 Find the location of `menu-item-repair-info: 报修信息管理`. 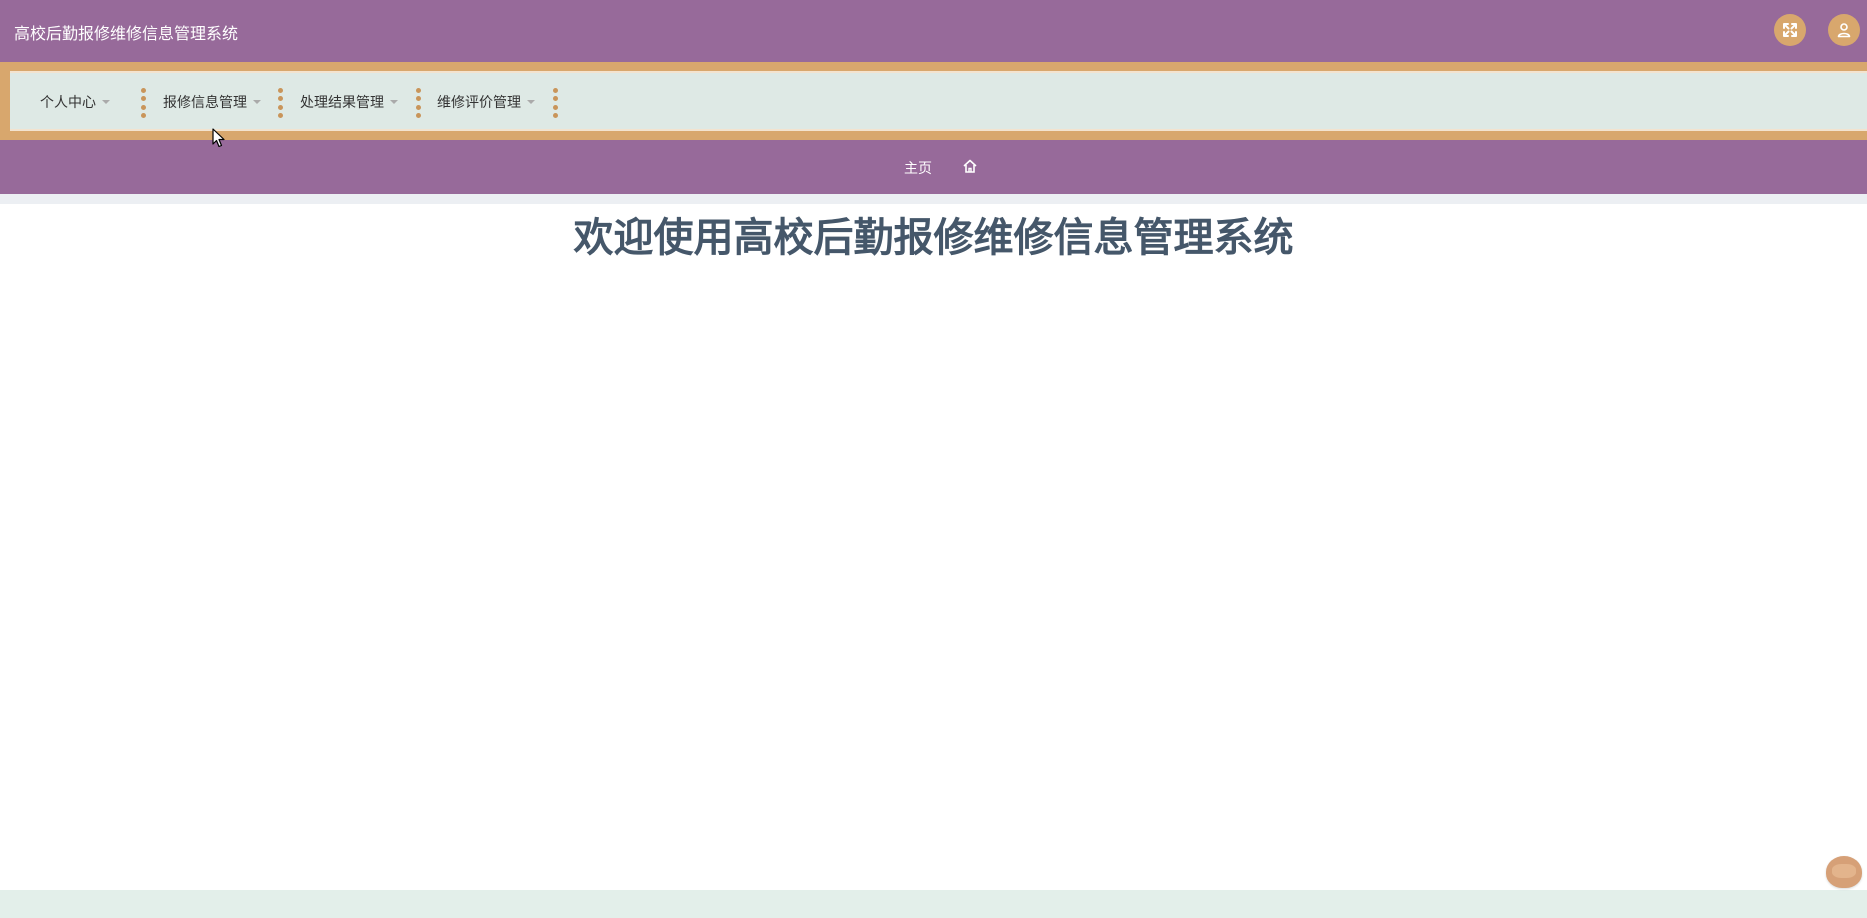

menu-item-repair-info: 报修信息管理 is located at coordinates (212, 102).